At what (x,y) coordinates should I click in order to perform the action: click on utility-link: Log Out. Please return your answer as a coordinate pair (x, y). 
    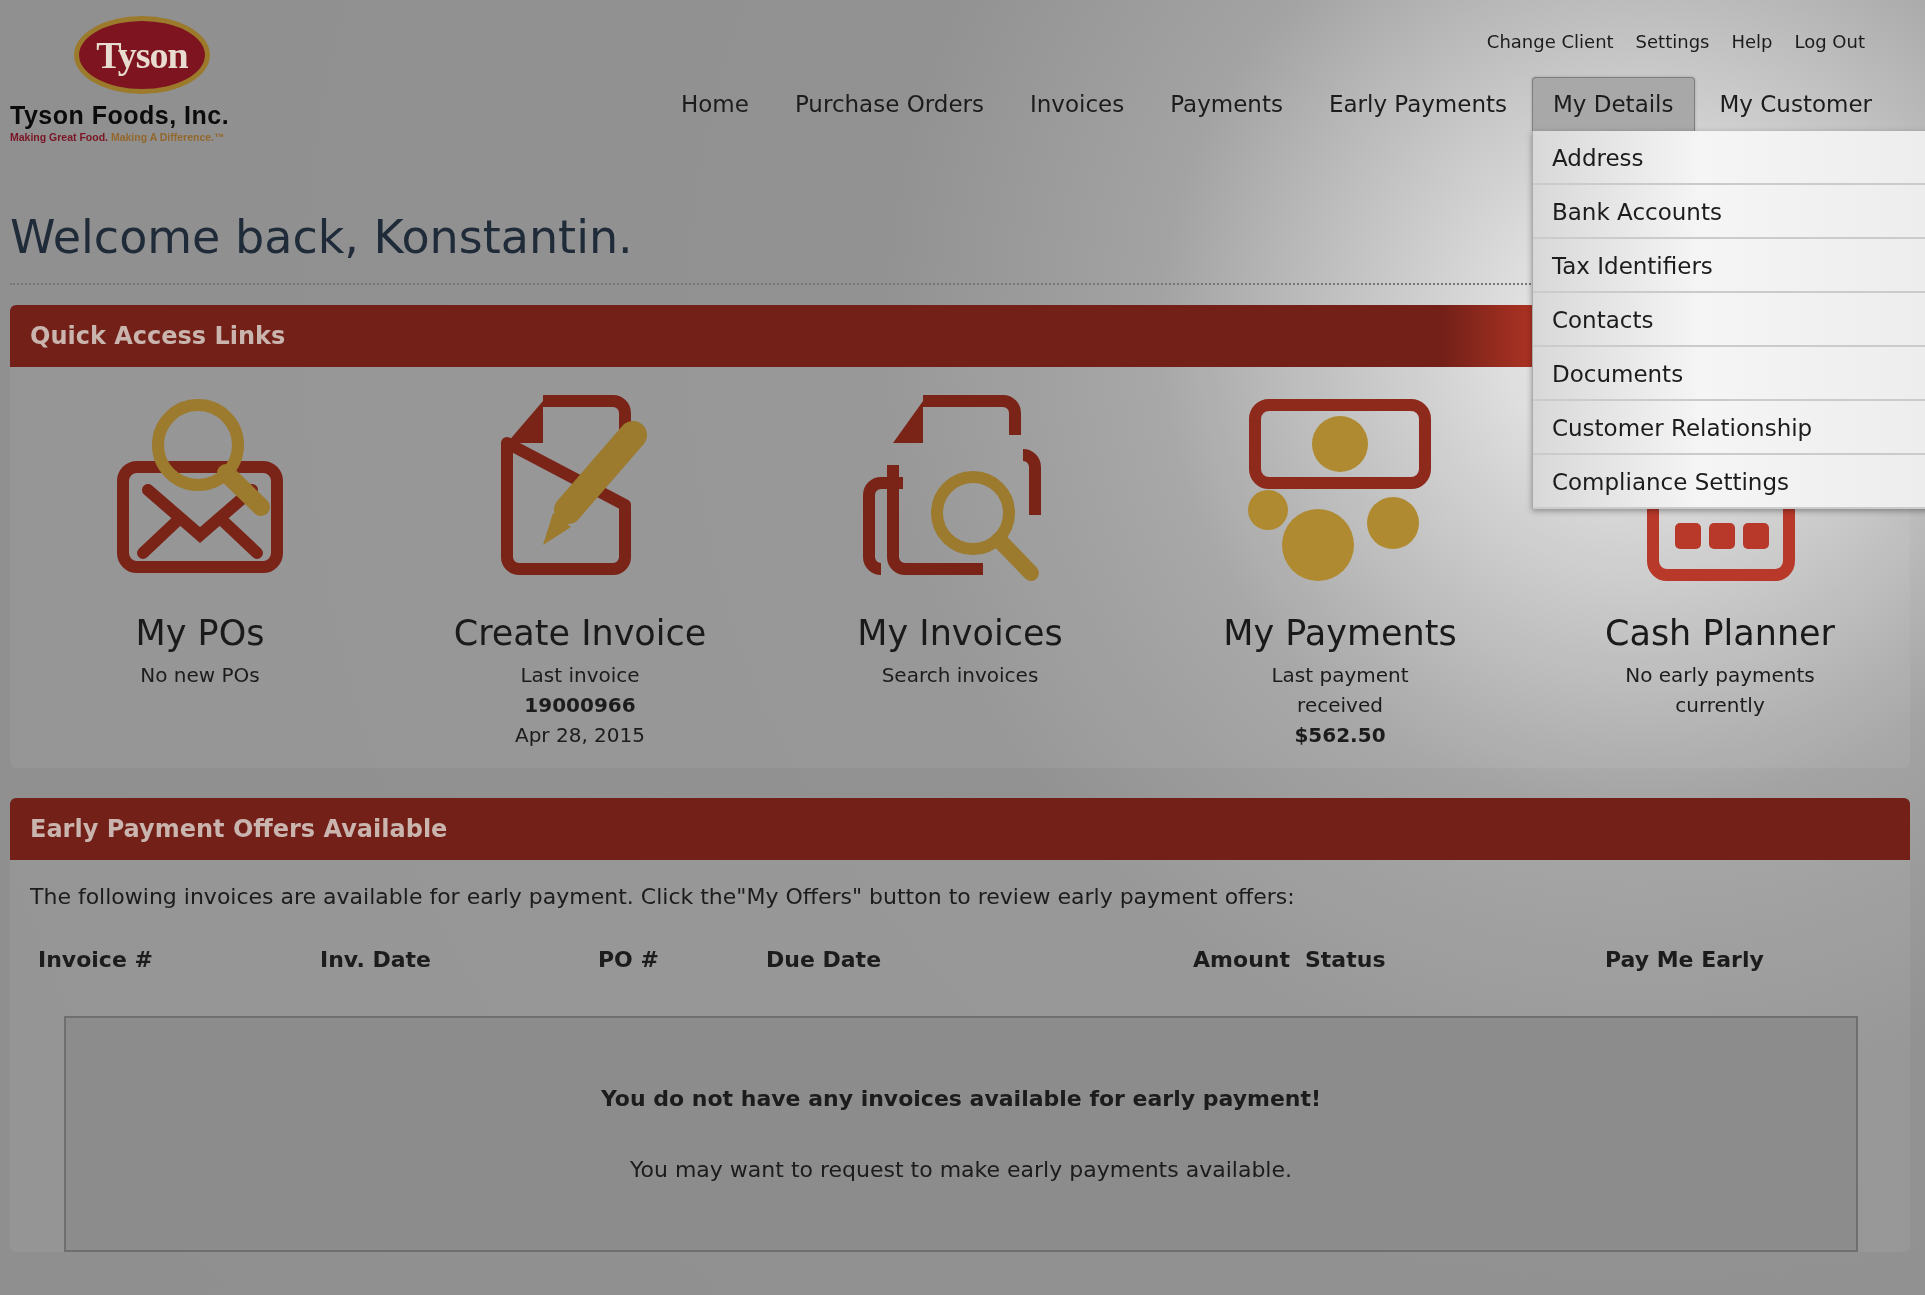
    Looking at the image, I should click on (1829, 41).